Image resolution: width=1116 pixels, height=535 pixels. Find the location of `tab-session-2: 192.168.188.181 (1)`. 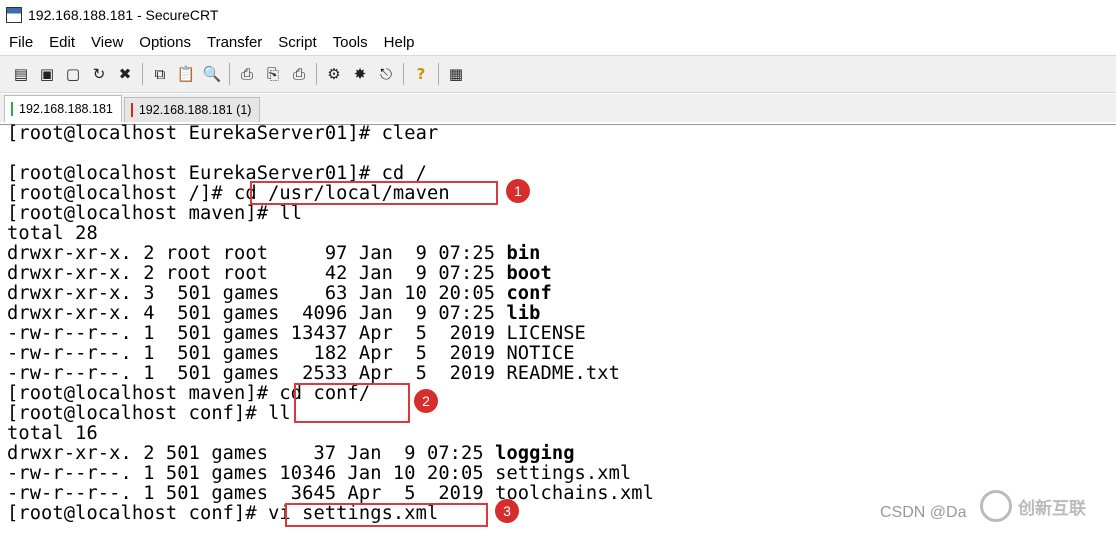

tab-session-2: 192.168.188.181 (1) is located at coordinates (192, 109).